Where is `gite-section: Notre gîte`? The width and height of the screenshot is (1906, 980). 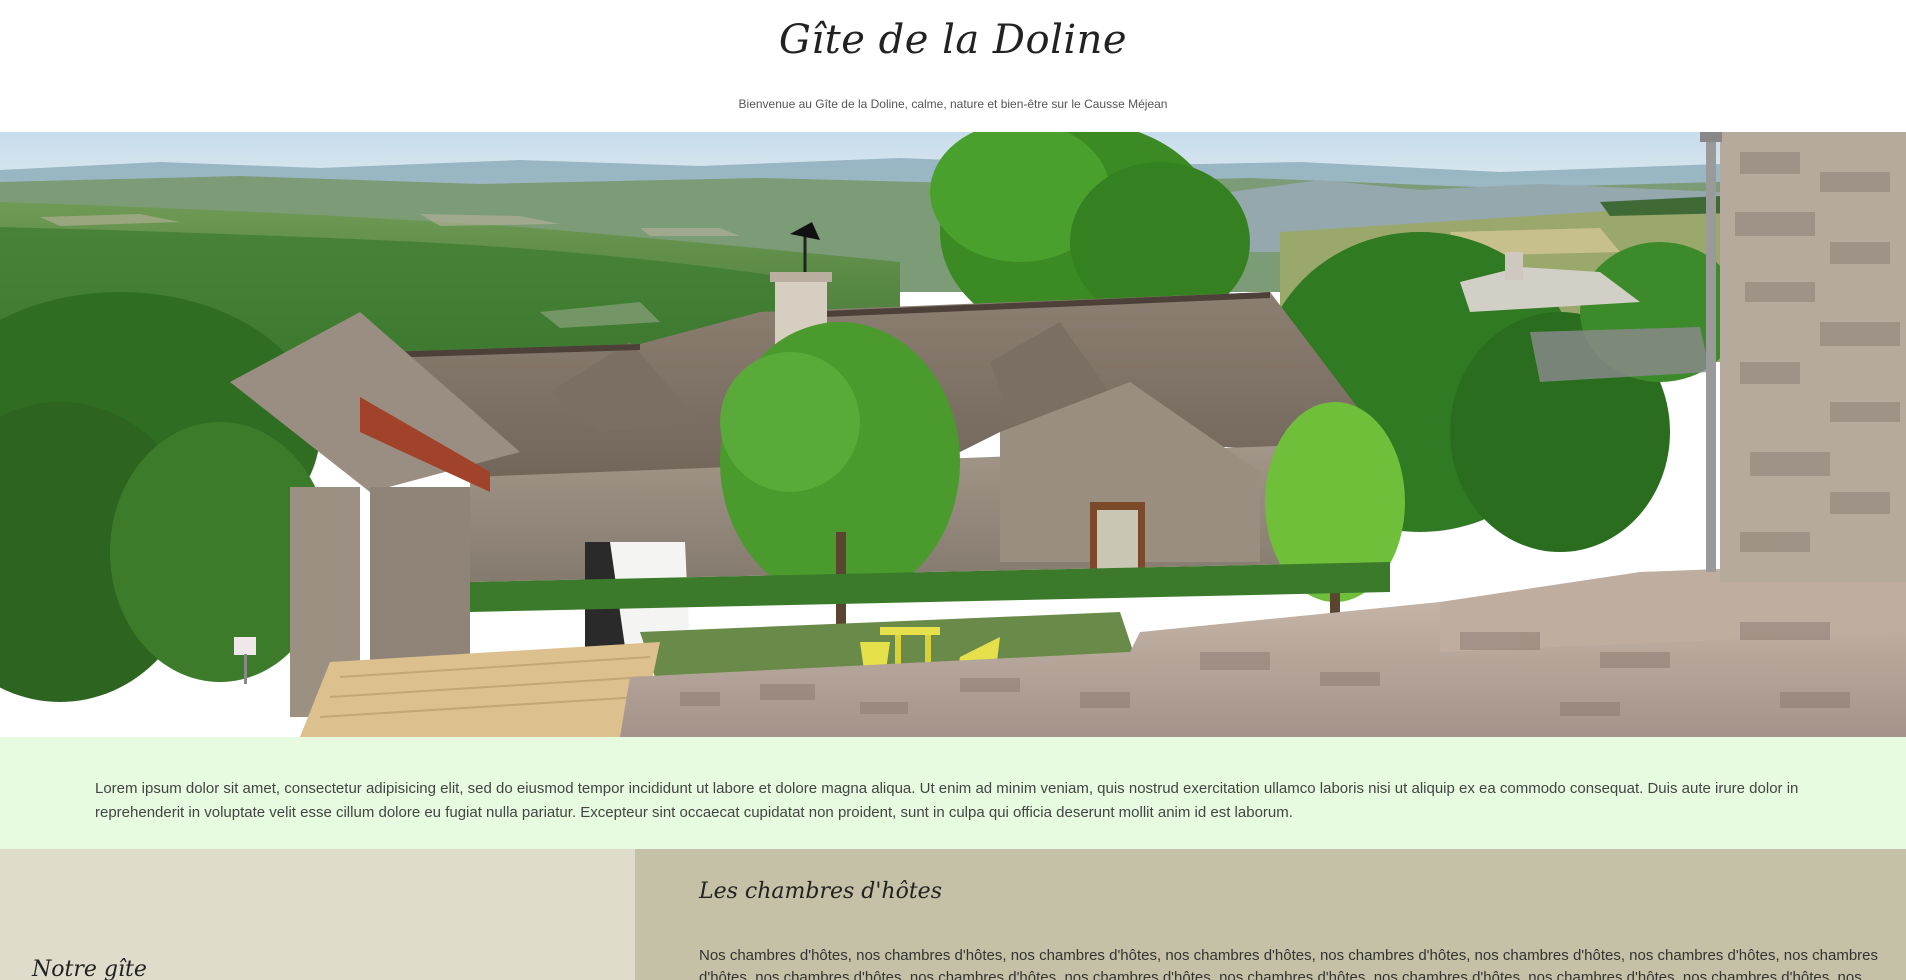
gite-section: Notre gîte is located at coordinates (317, 914).